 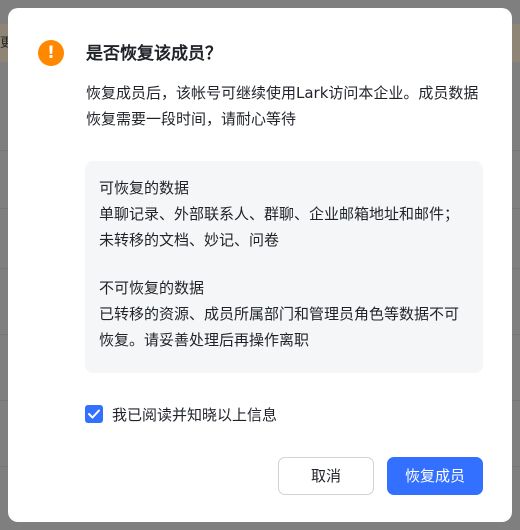 What do you see at coordinates (154, 54) in the screenshot?
I see `dialog-title: 是否恢复该成员？` at bounding box center [154, 54].